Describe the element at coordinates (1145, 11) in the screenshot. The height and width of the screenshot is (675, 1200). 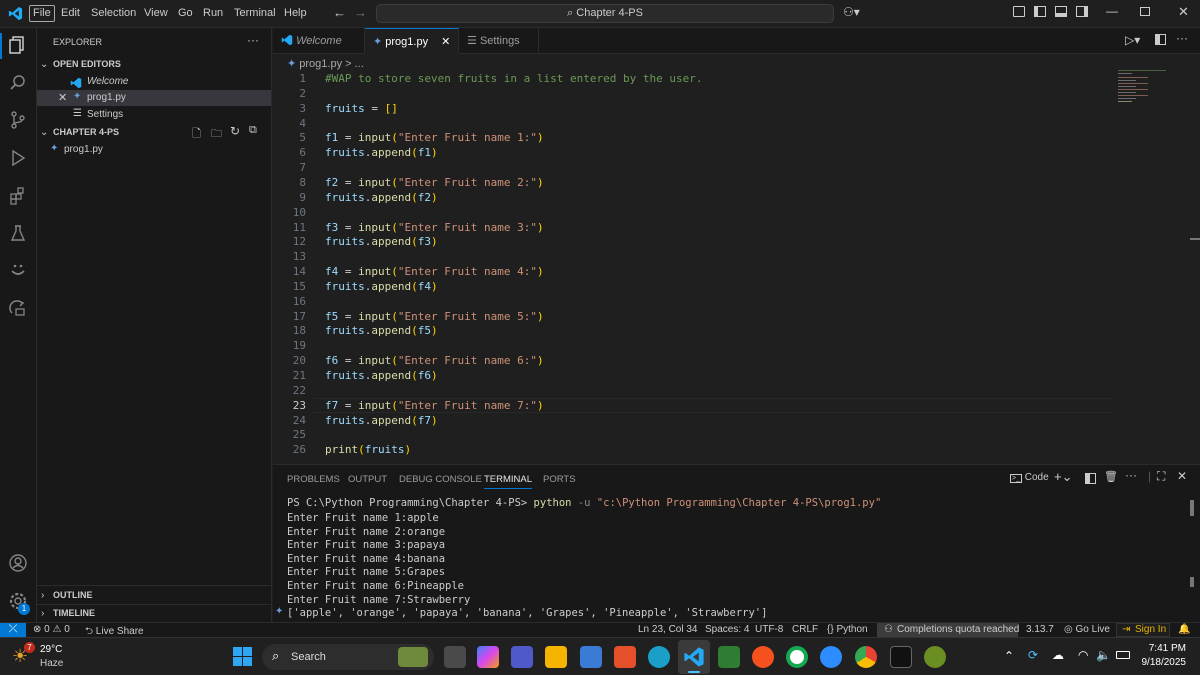
I see `restore-icon` at that location.